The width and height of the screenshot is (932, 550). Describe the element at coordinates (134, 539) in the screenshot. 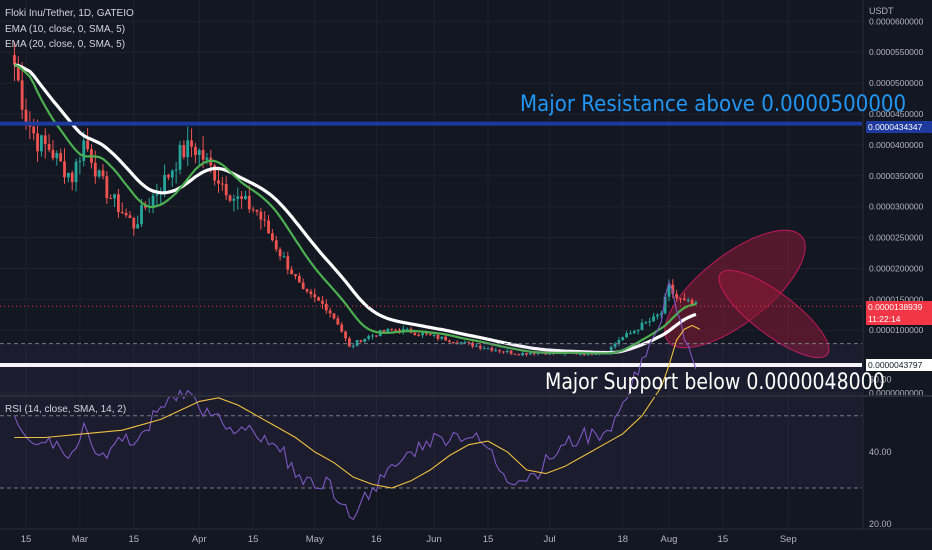

I see `time-tick-label: 15` at that location.